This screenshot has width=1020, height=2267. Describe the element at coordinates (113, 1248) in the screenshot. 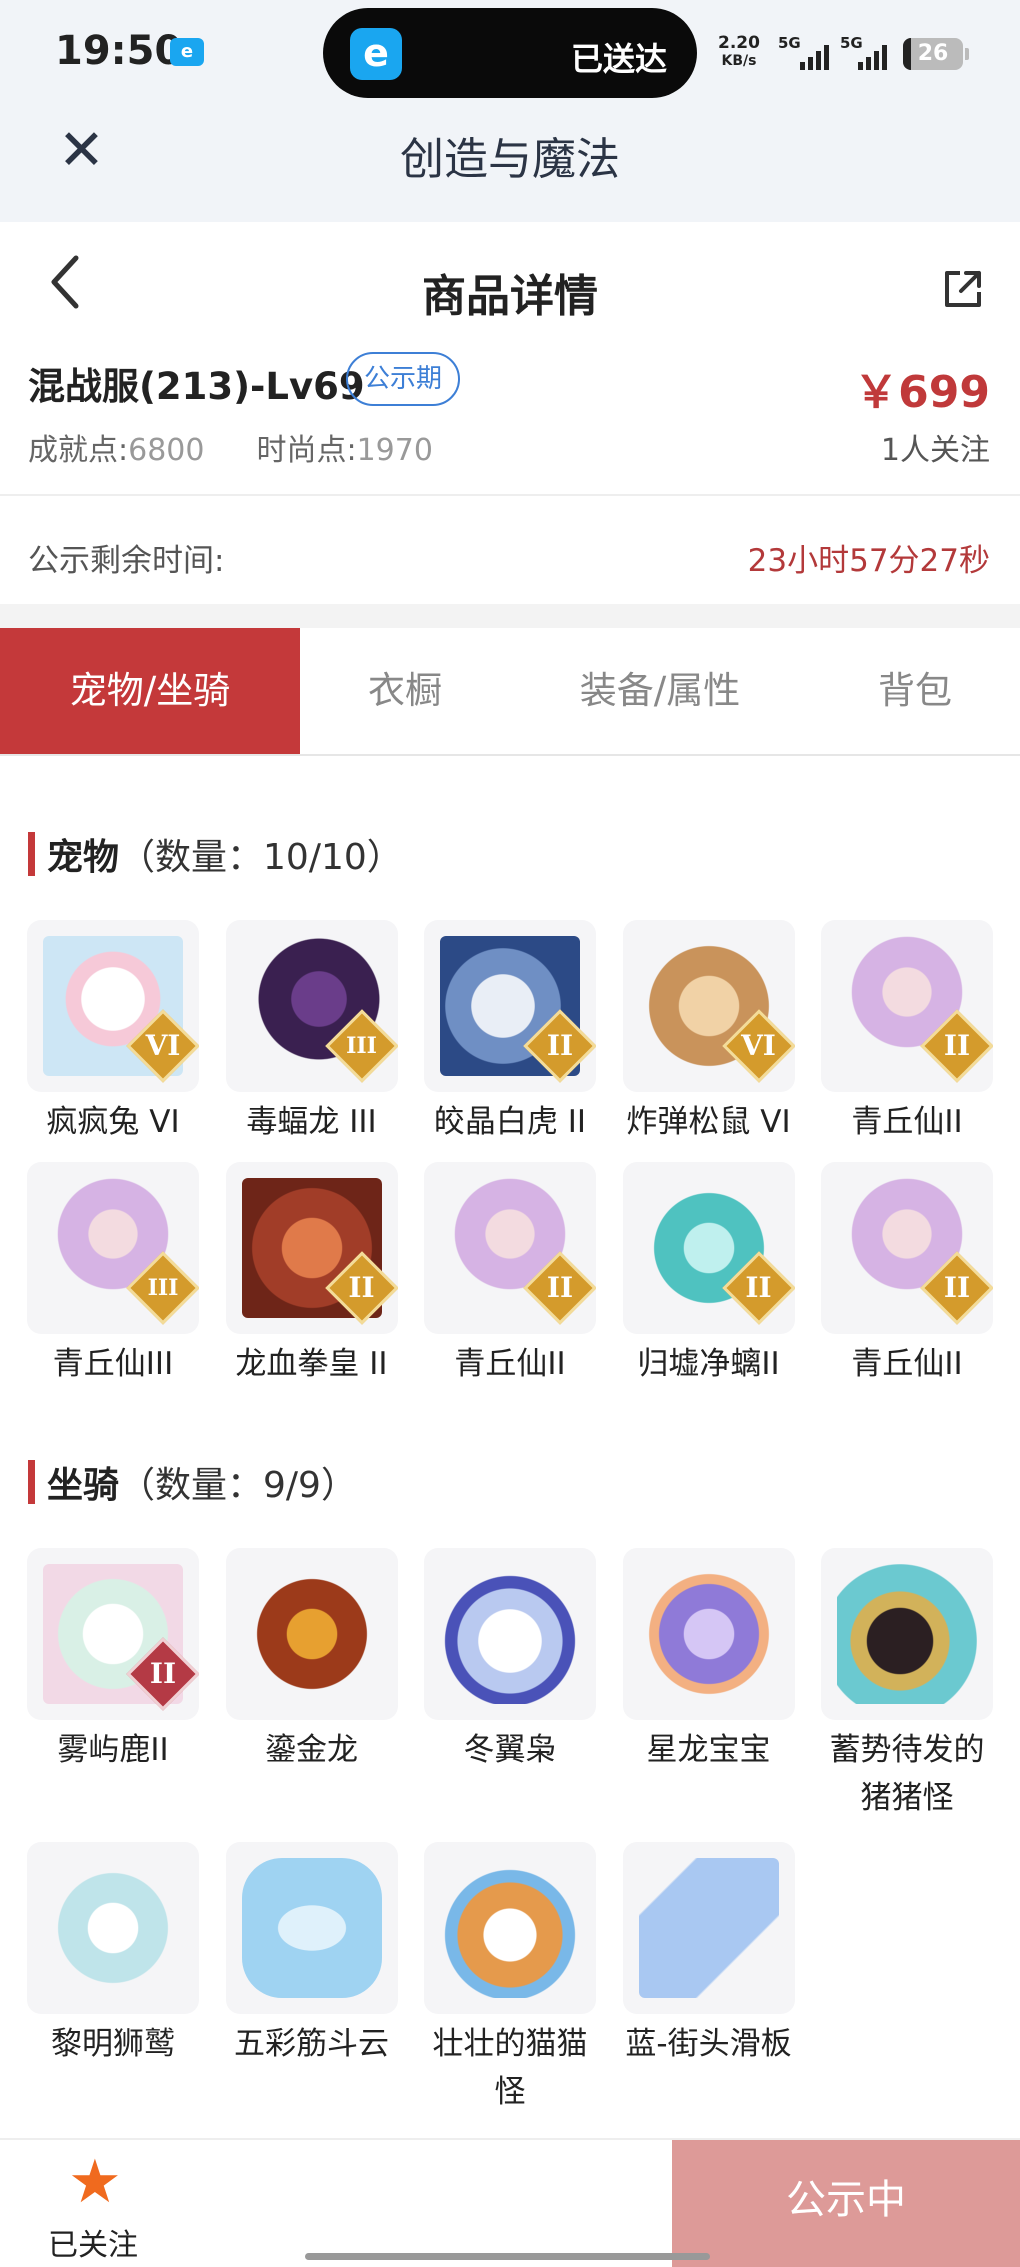

I see `fox-fairy-icon: III` at that location.